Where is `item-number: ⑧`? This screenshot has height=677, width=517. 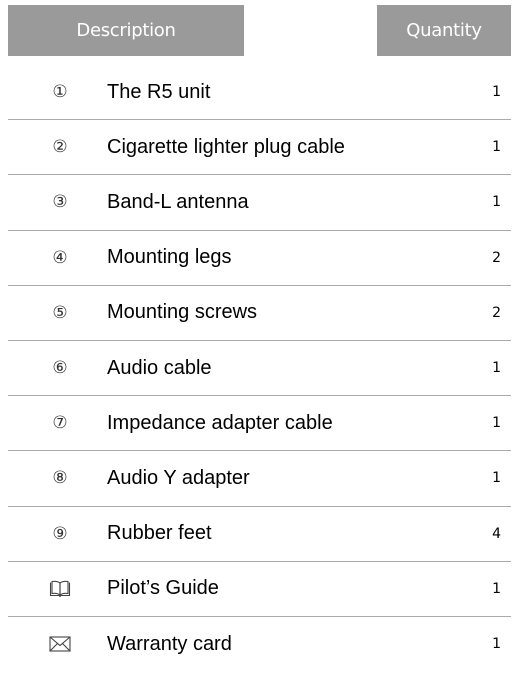
item-number: ⑧ is located at coordinates (60, 478).